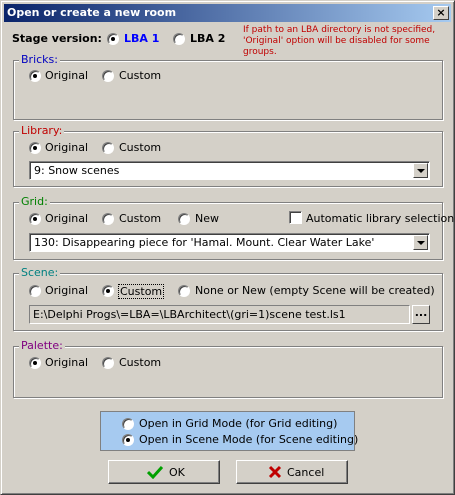 This screenshot has height=495, width=455. What do you see at coordinates (66, 362) in the screenshot?
I see `palette-original-label: Original` at bounding box center [66, 362].